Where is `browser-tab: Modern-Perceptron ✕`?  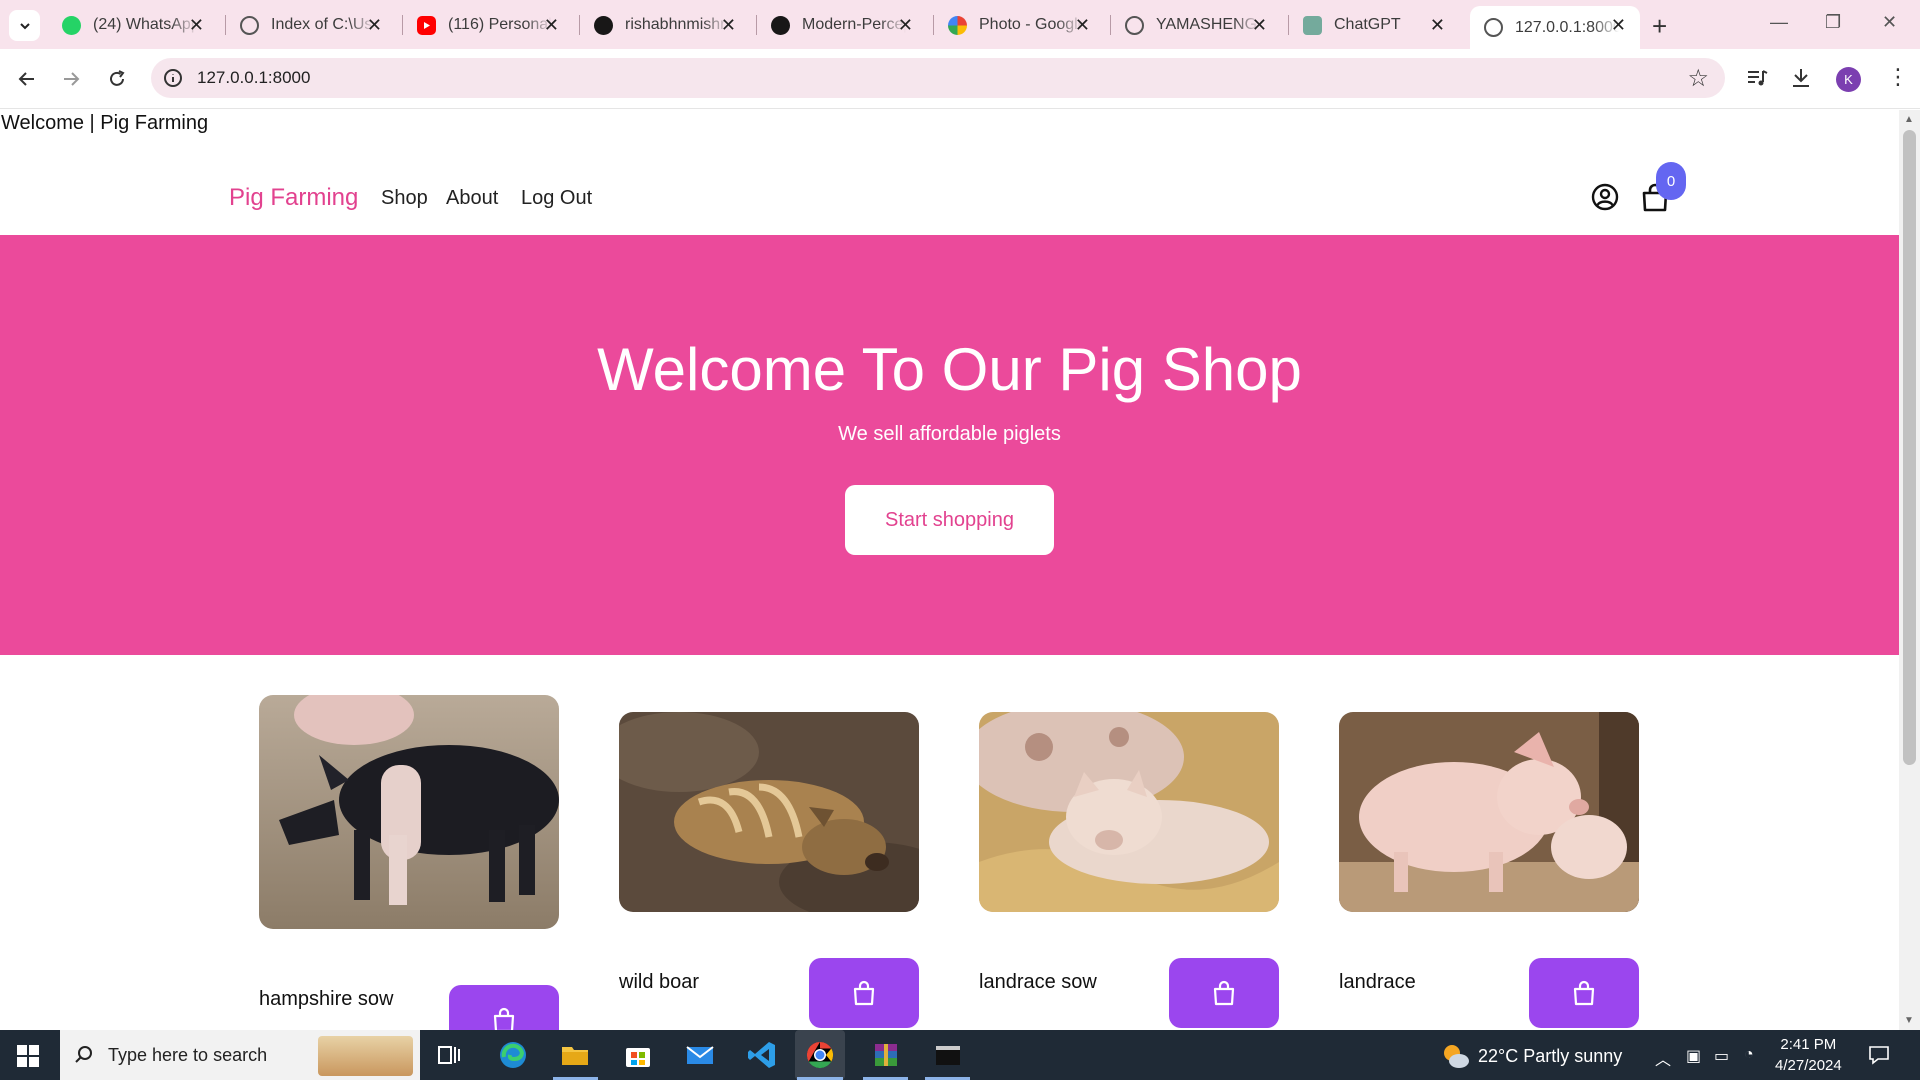 browser-tab: Modern-Perceptron ✕ is located at coordinates (842, 25).